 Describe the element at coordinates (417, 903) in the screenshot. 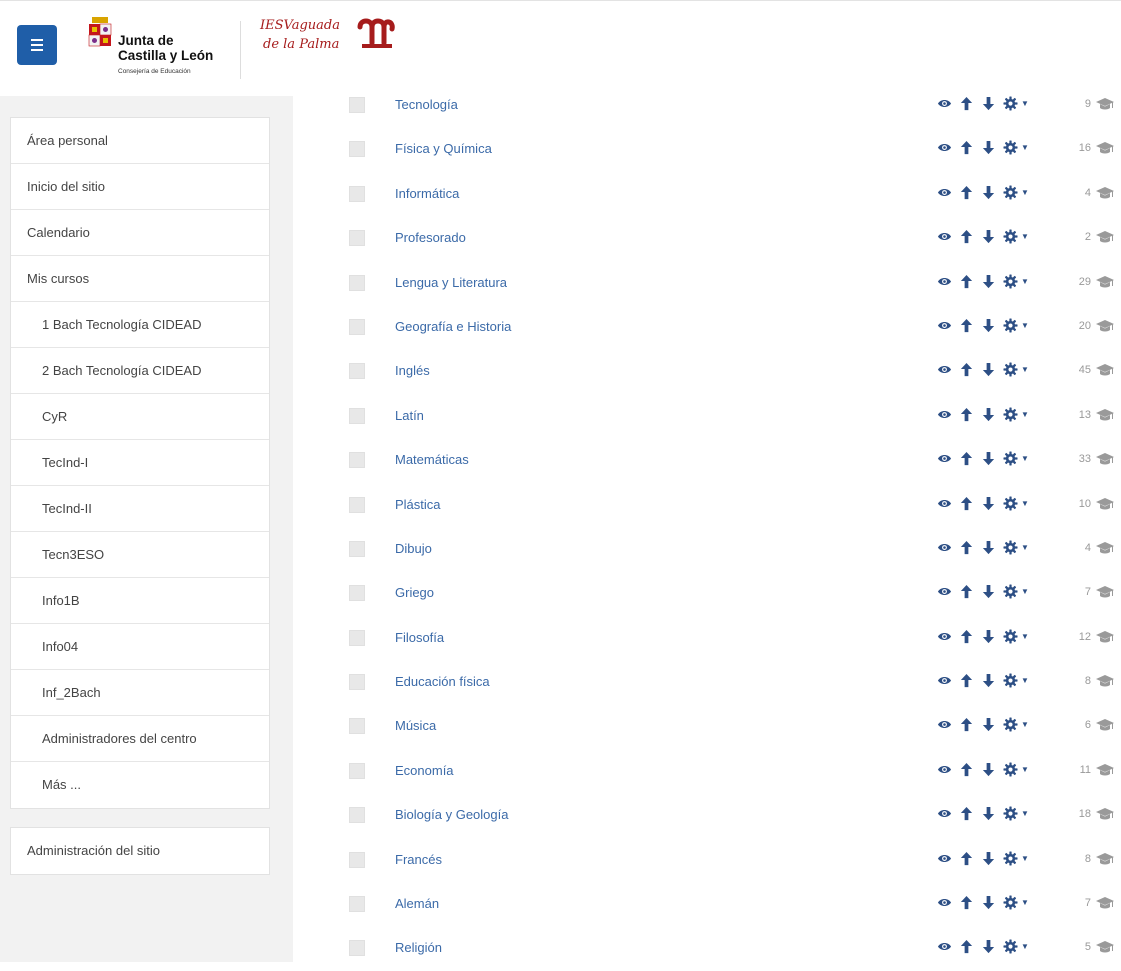

I see `category-name-link: Alemán` at that location.